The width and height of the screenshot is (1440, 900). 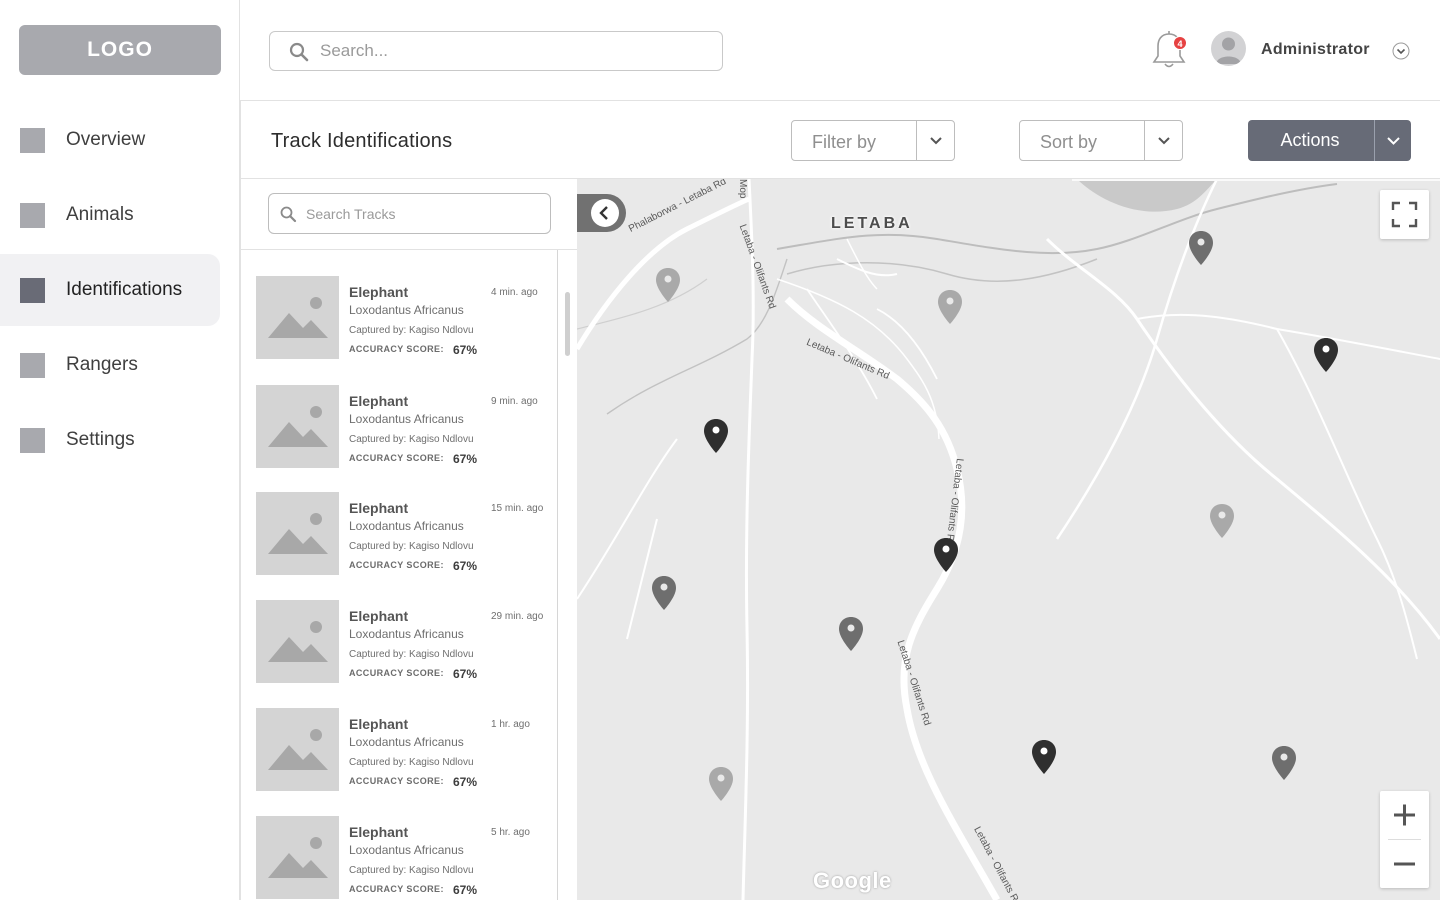 I want to click on global-search, so click(x=496, y=51).